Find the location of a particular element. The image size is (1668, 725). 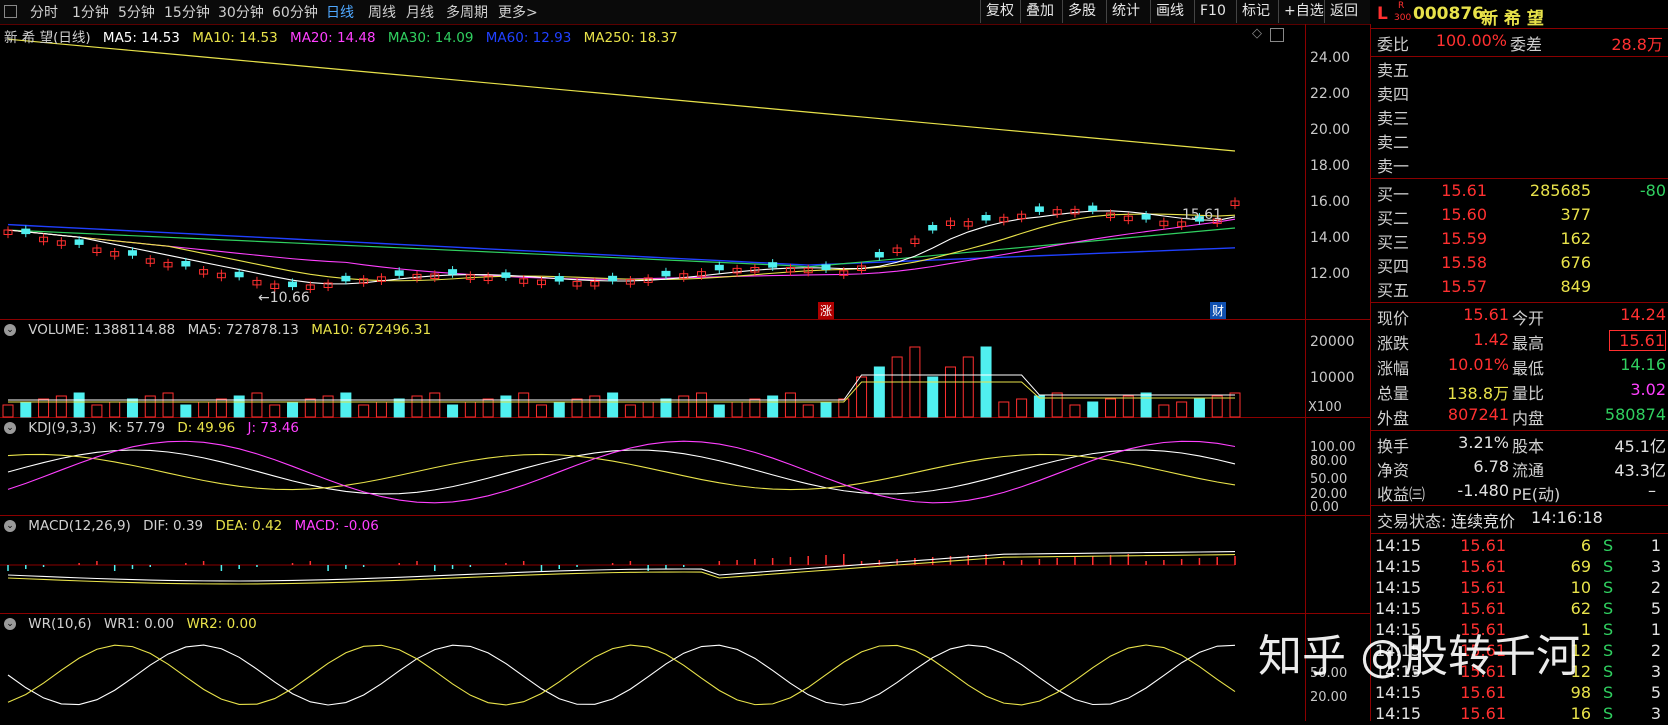

stat-label: 流通 is located at coordinates (1528, 470).